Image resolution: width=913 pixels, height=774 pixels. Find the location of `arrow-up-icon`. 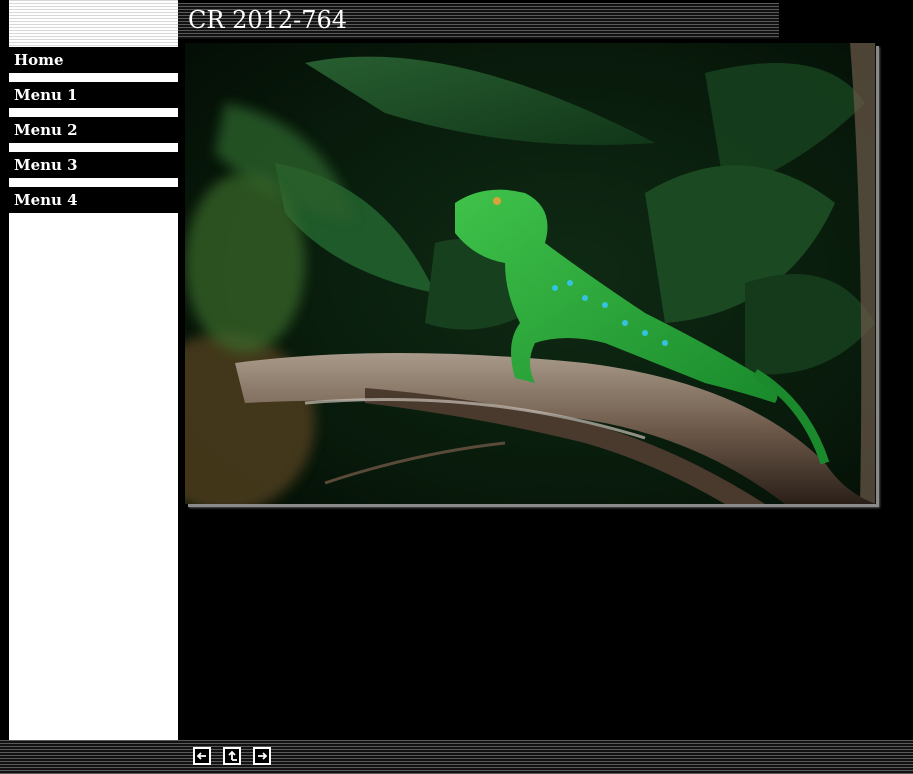

arrow-up-icon is located at coordinates (232, 755).